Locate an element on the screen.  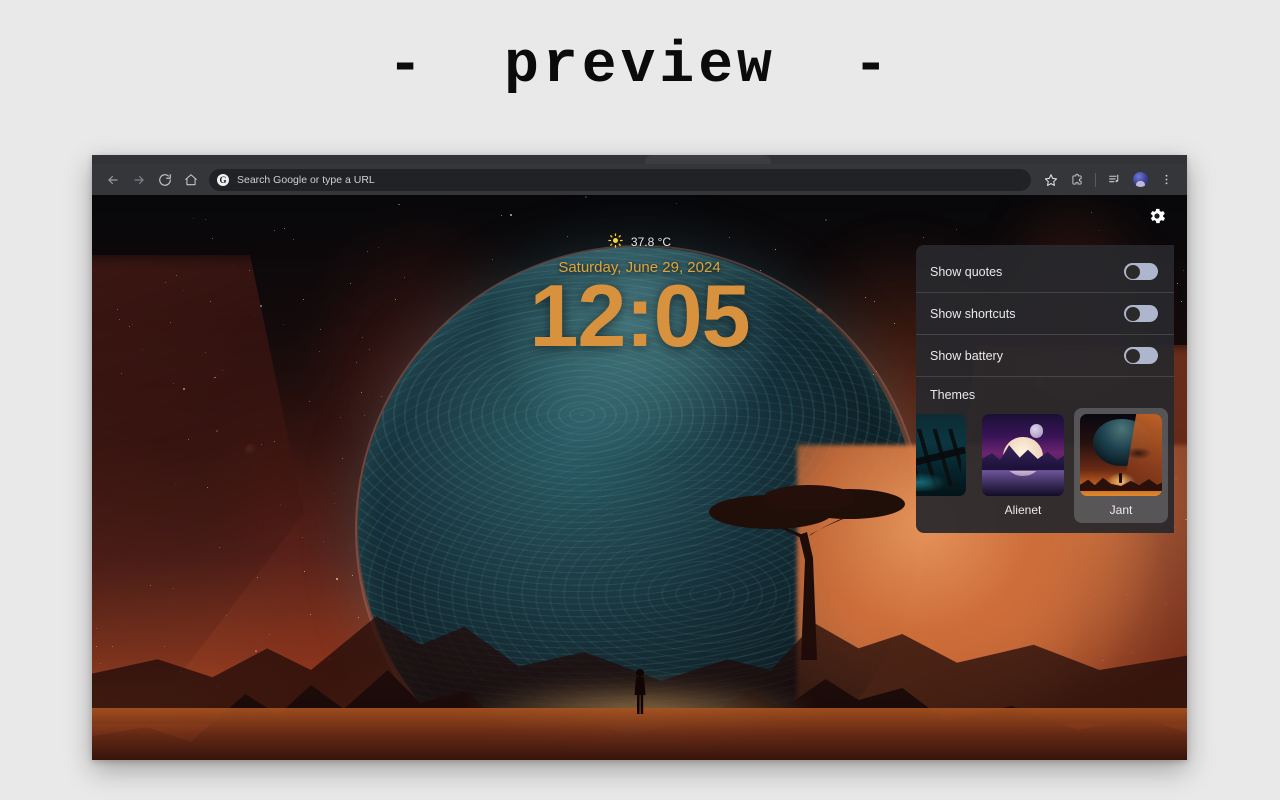
theme-name-alienet: Alienet is located at coordinates (1023, 510).